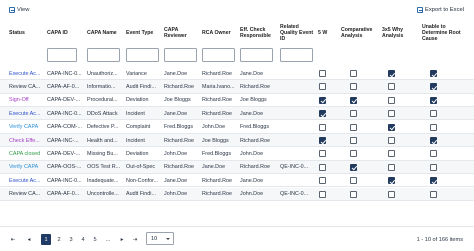 This screenshot has height=251, width=474. What do you see at coordinates (218, 55) in the screenshot?
I see `filter-rca-owner-input` at bounding box center [218, 55].